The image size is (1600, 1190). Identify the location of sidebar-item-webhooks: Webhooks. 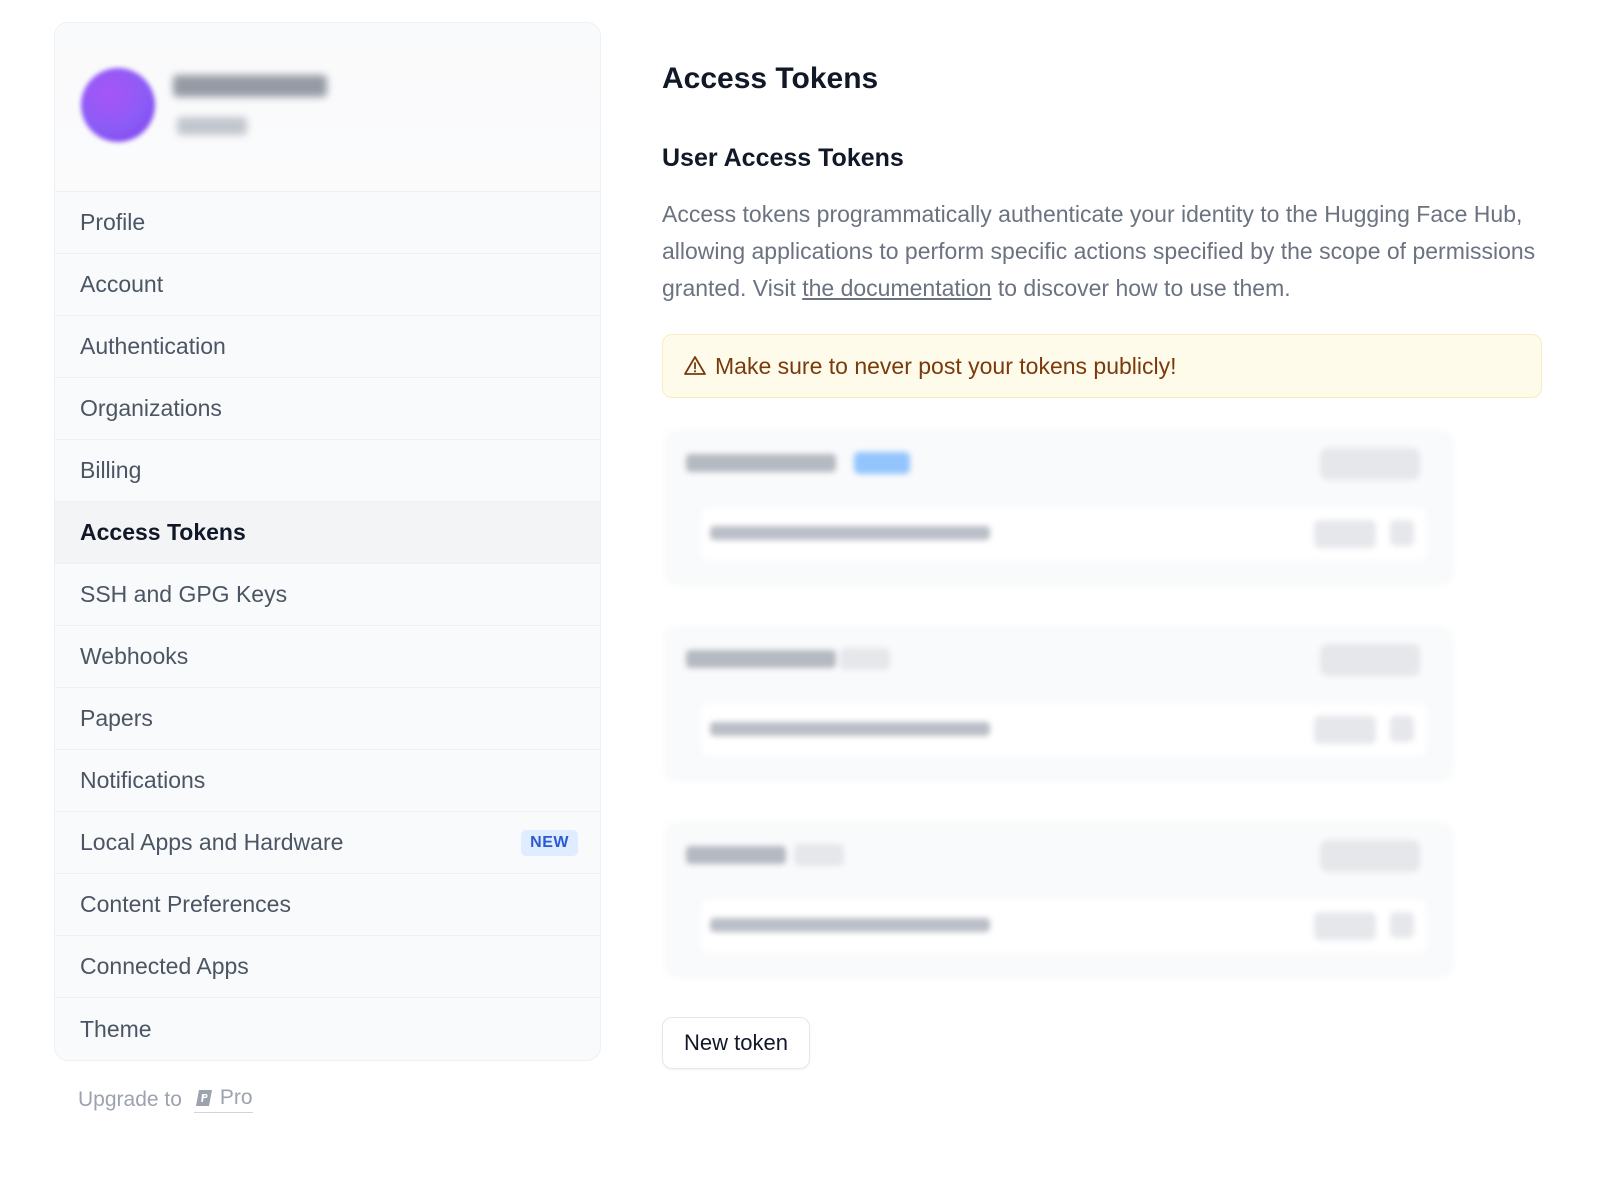
(327, 657).